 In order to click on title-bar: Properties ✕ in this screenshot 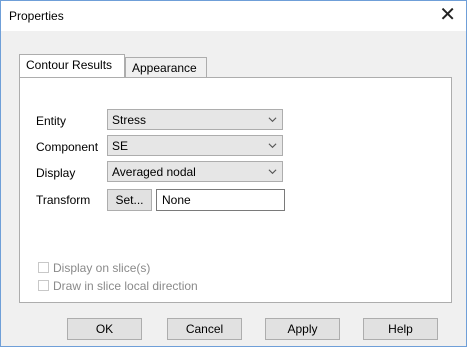, I will do `click(233, 16)`.